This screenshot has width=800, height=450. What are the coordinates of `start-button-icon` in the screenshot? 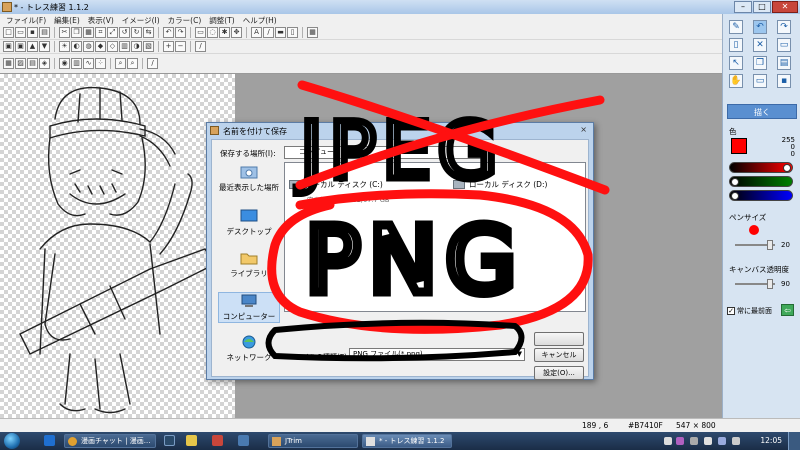 It's located at (12, 441).